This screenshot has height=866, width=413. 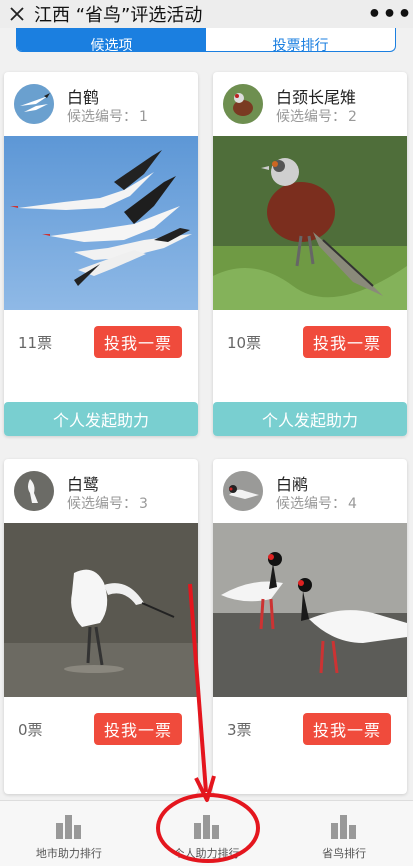 What do you see at coordinates (206, 14) in the screenshot?
I see `title-bar: 江西 “省鸟”评选活动 •••` at bounding box center [206, 14].